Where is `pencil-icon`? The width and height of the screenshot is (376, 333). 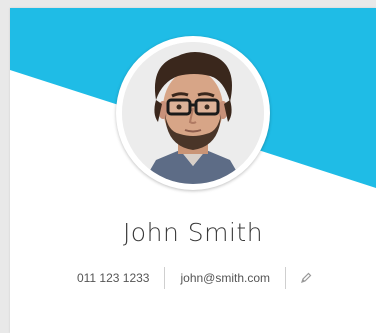 pencil-icon is located at coordinates (306, 277).